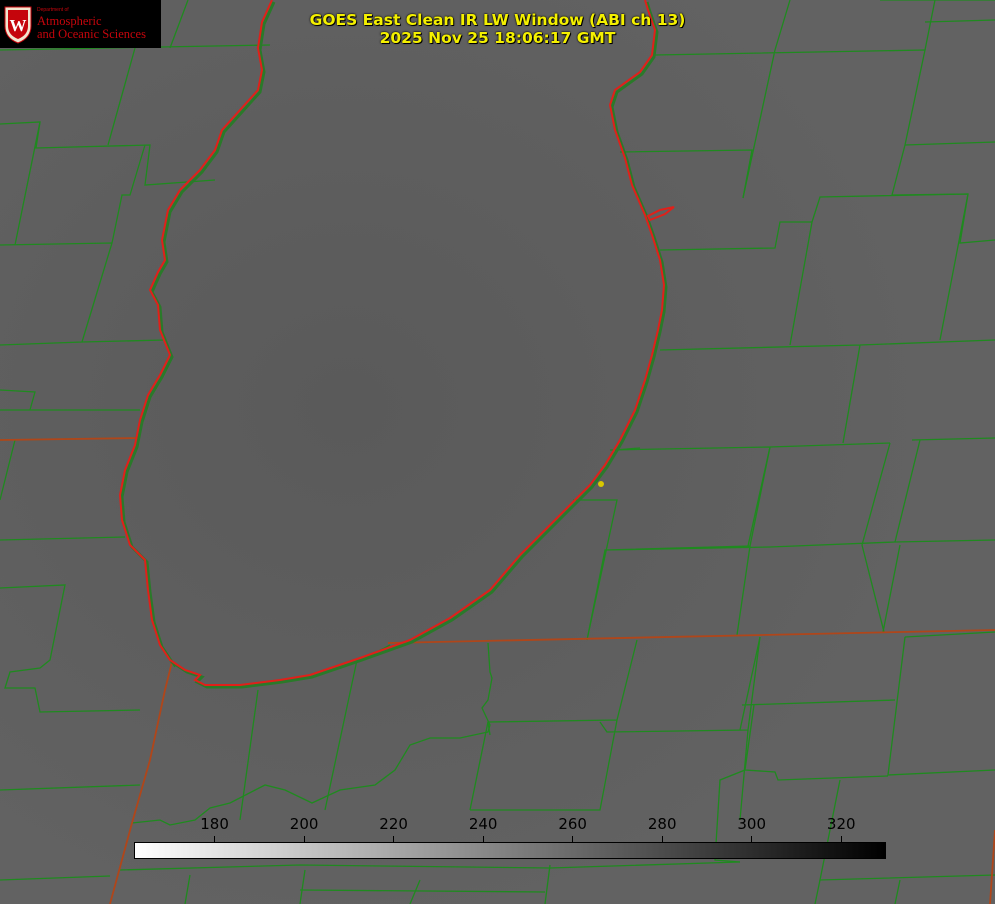  I want to click on colorbar-tick-label: 180, so click(214, 824).